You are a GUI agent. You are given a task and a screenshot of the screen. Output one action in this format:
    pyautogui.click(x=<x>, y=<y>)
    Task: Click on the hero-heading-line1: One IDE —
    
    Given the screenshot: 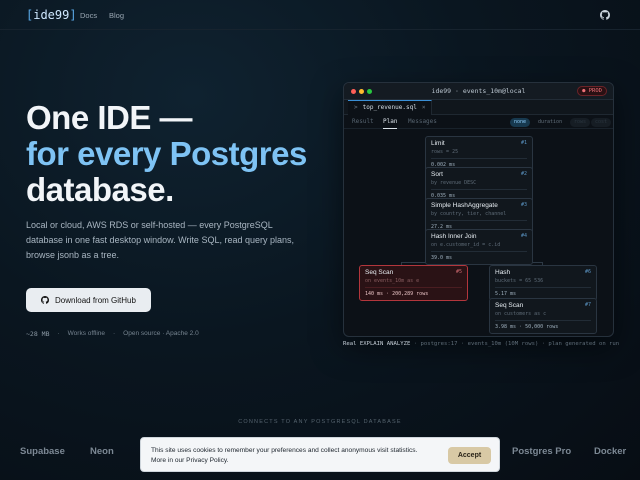 What is the action you would take?
    pyautogui.click(x=109, y=117)
    